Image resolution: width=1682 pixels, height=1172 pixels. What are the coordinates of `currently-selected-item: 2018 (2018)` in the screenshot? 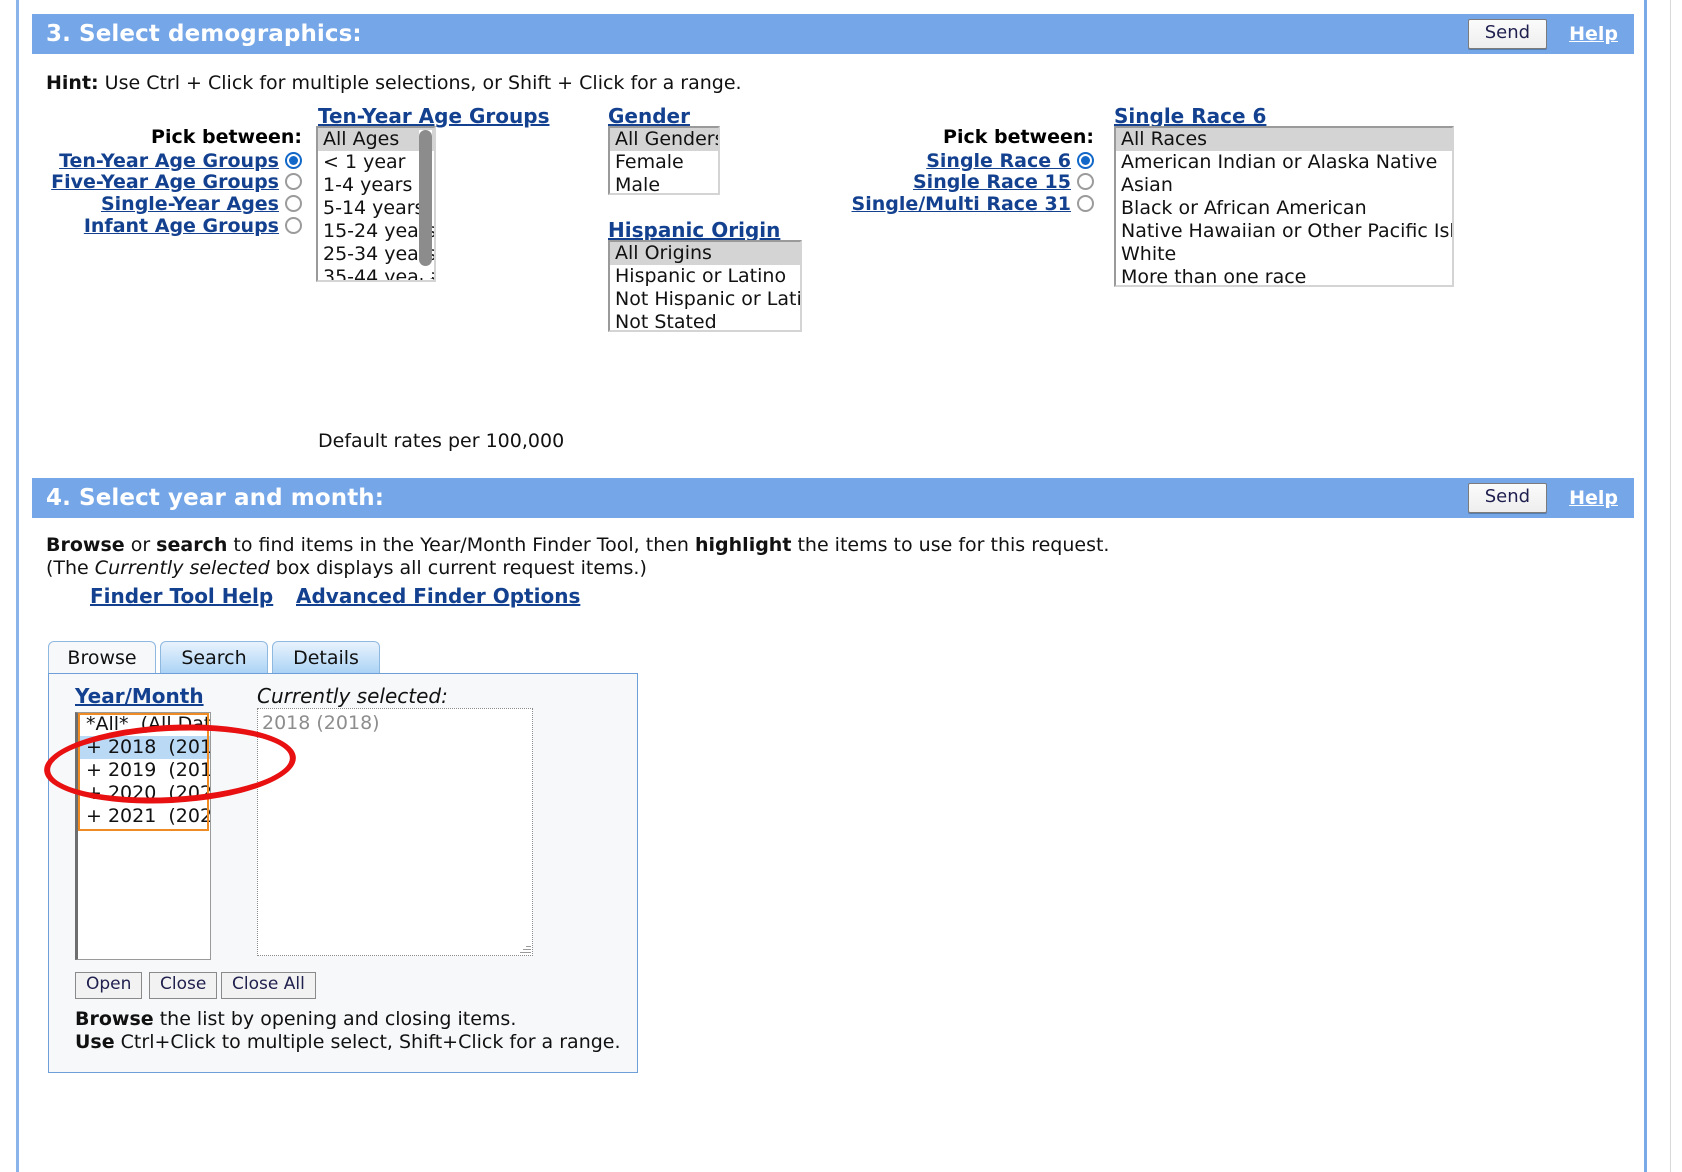 It's located at (321, 723).